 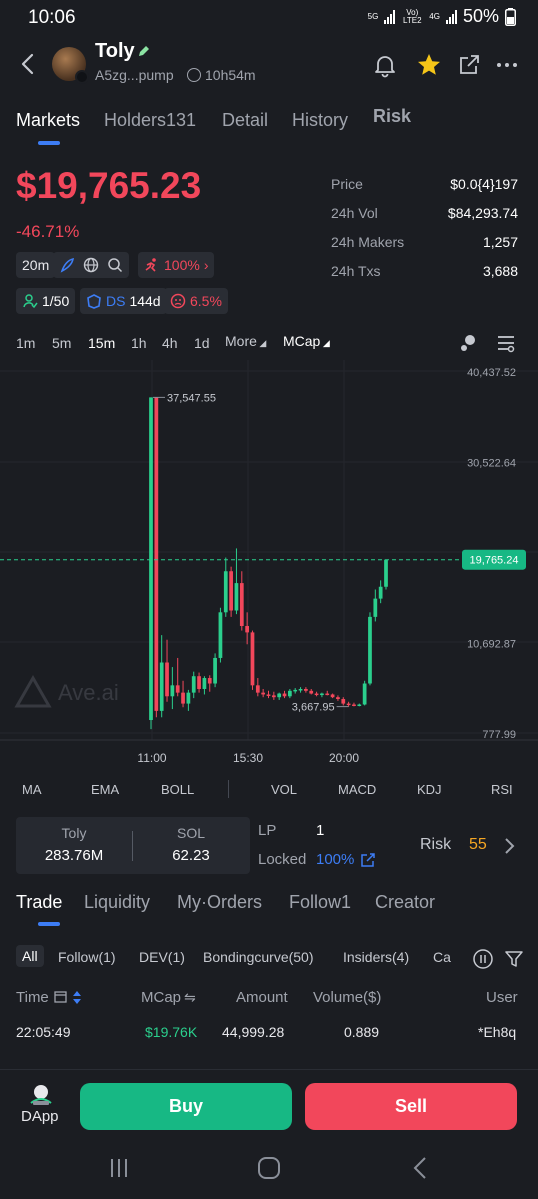 I want to click on ind-ema: EMA, so click(x=105, y=789).